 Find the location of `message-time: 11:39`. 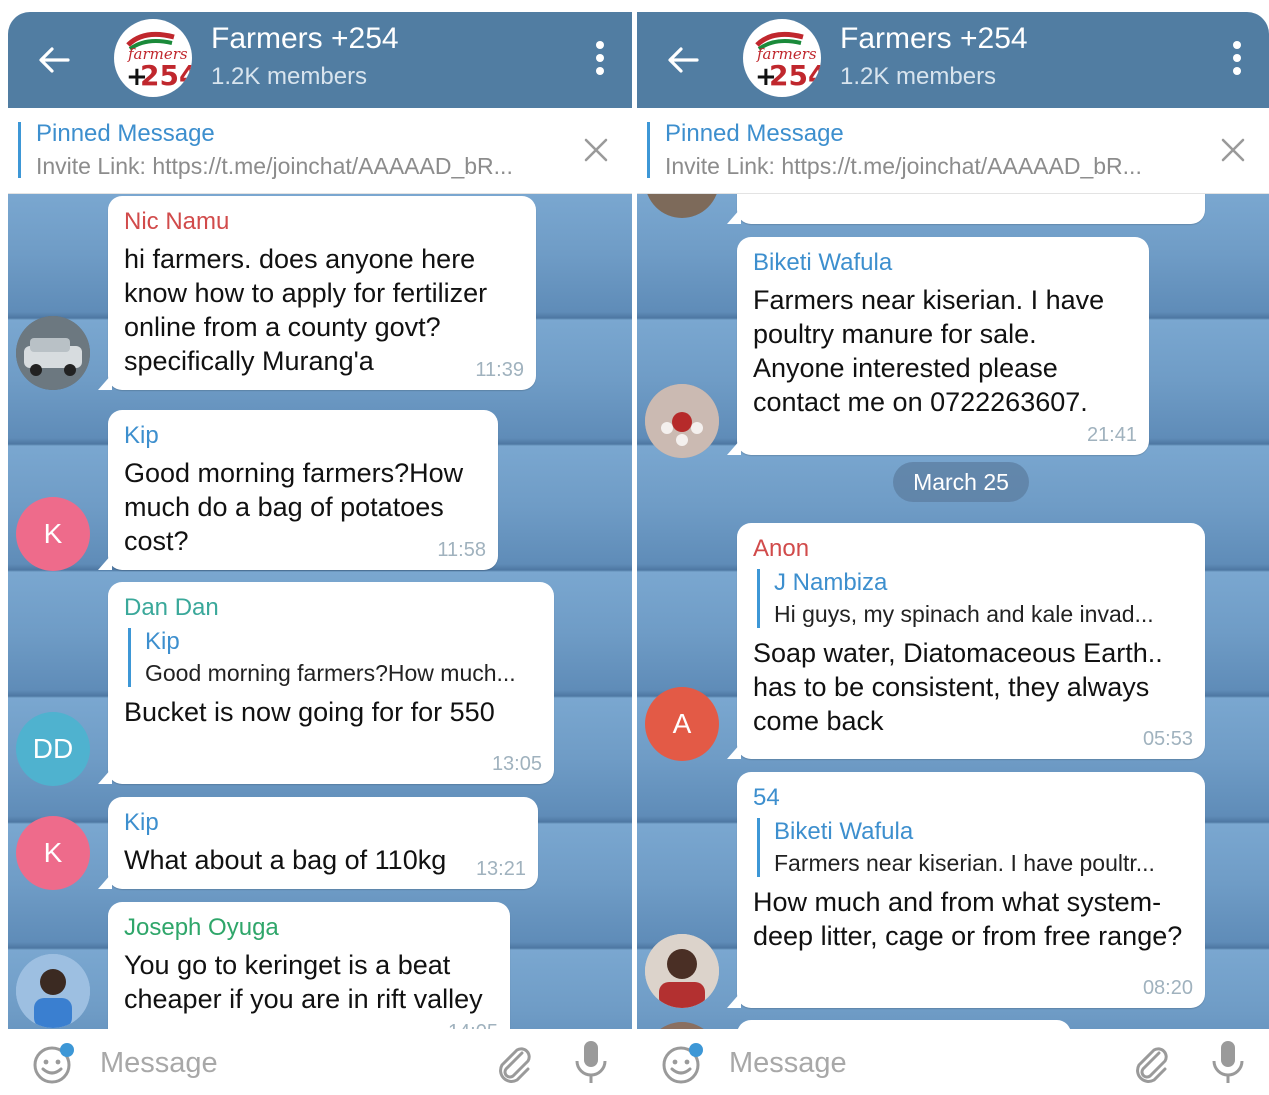

message-time: 11:39 is located at coordinates (499, 370).